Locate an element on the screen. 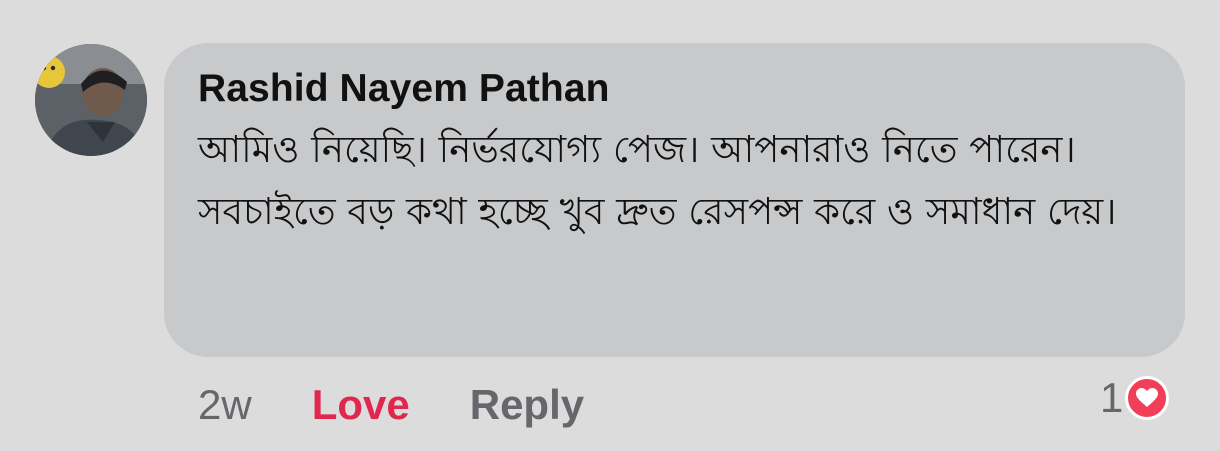 The width and height of the screenshot is (1220, 451). heart-icon is located at coordinates (1147, 398).